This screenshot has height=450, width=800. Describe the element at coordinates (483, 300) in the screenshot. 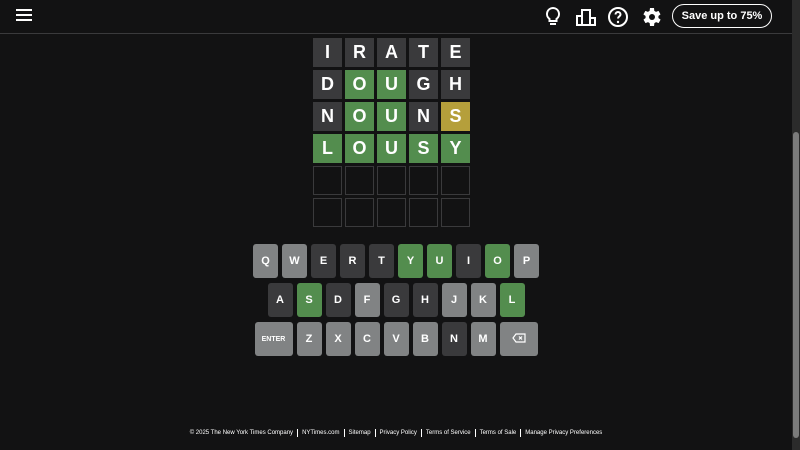

I see `key-k: K` at that location.